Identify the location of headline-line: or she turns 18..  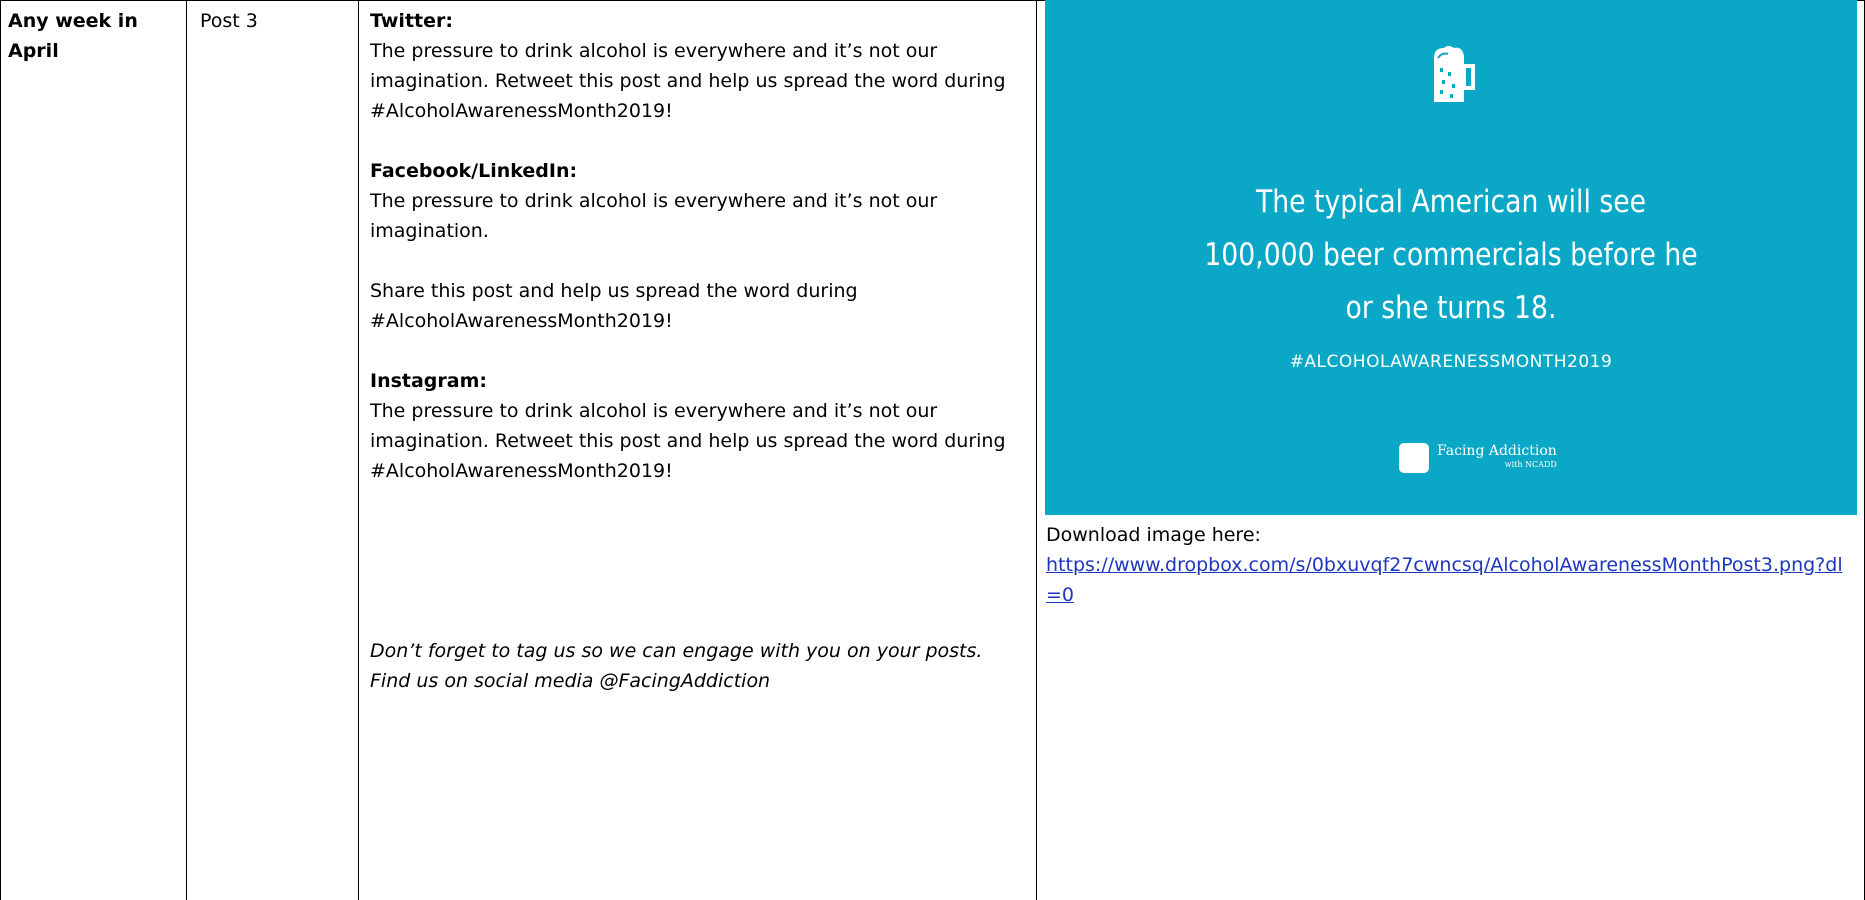
(1451, 308).